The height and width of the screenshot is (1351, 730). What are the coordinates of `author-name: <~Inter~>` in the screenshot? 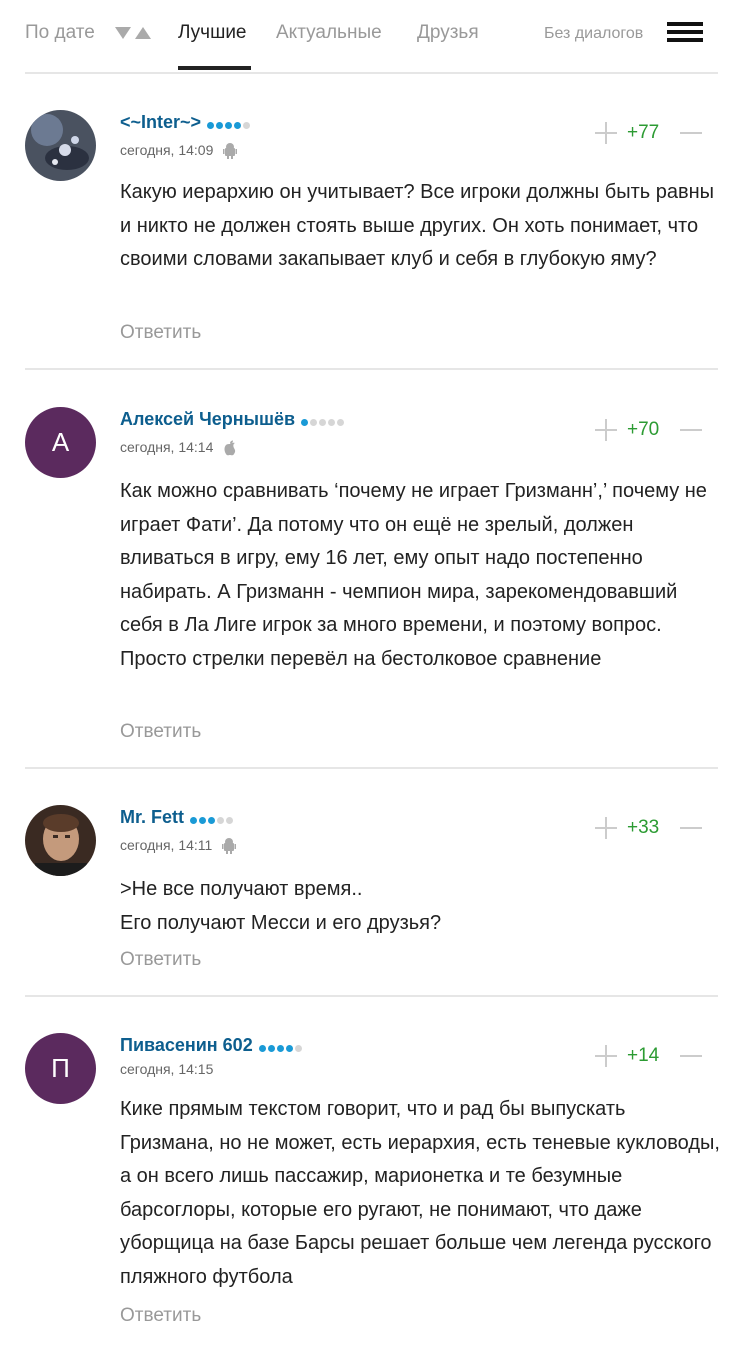 It's located at (186, 123).